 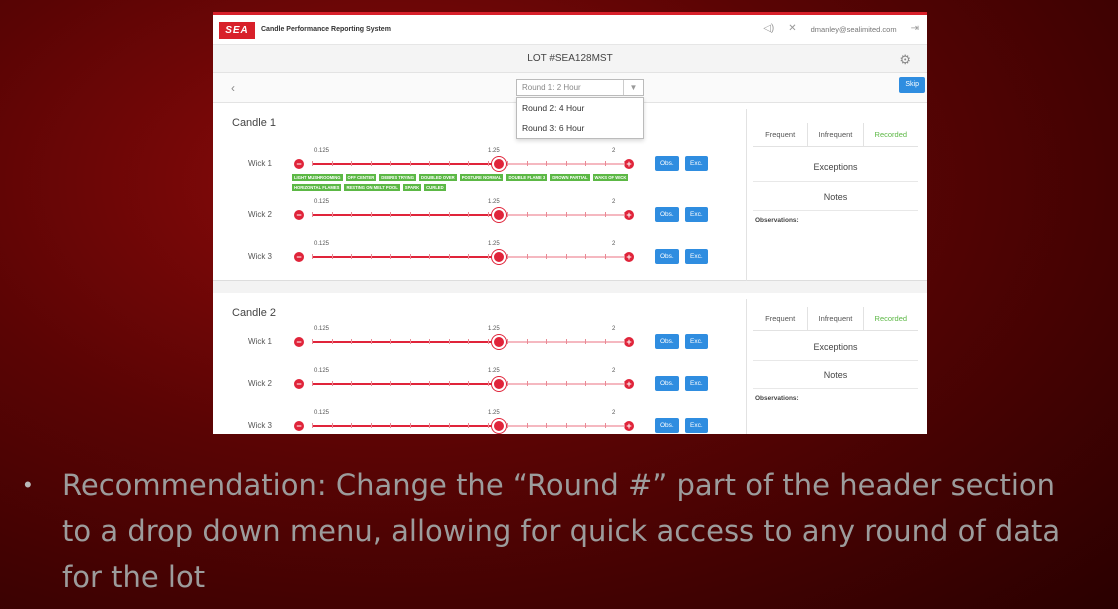 I want to click on tab-strip: Frequent Infrequent Recorded, so click(x=835, y=135).